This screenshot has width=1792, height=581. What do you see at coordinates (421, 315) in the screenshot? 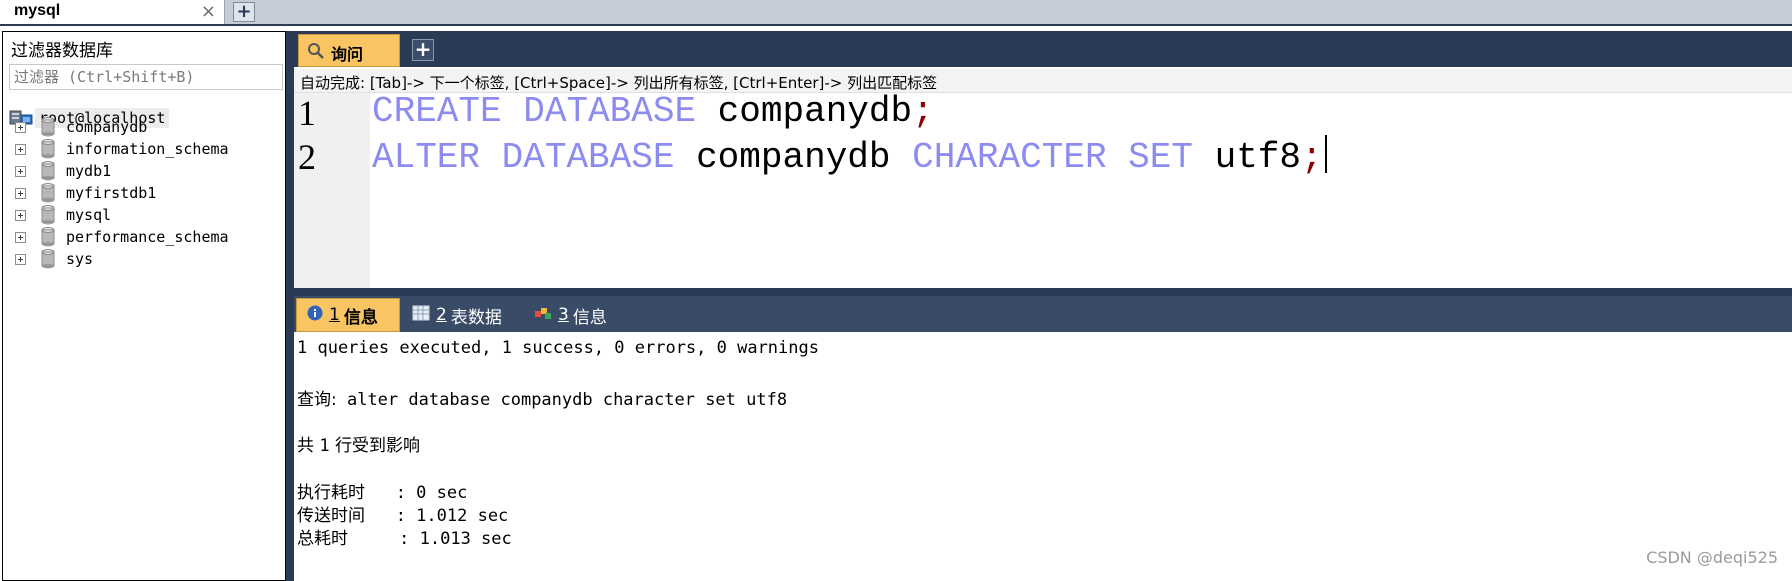
I see `table-icon` at bounding box center [421, 315].